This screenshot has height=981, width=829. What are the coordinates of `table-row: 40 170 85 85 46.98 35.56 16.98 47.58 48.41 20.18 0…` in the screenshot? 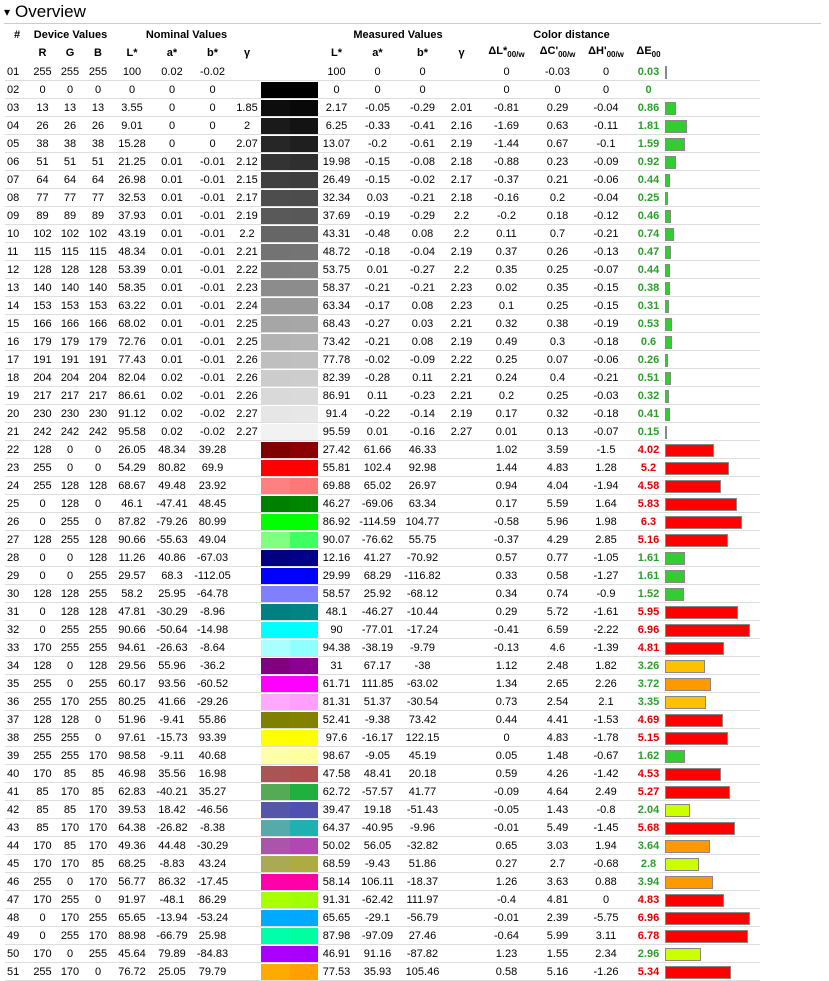 It's located at (382, 774).